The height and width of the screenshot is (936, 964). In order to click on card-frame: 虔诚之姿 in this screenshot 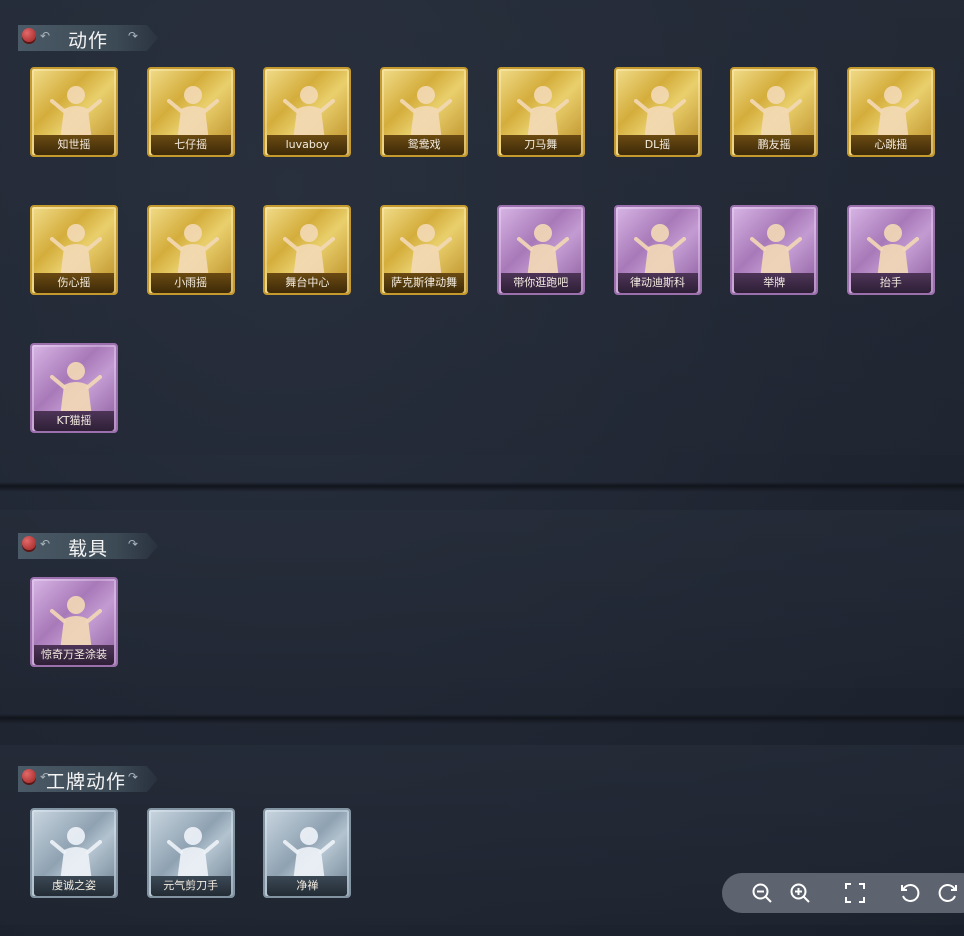, I will do `click(74, 853)`.